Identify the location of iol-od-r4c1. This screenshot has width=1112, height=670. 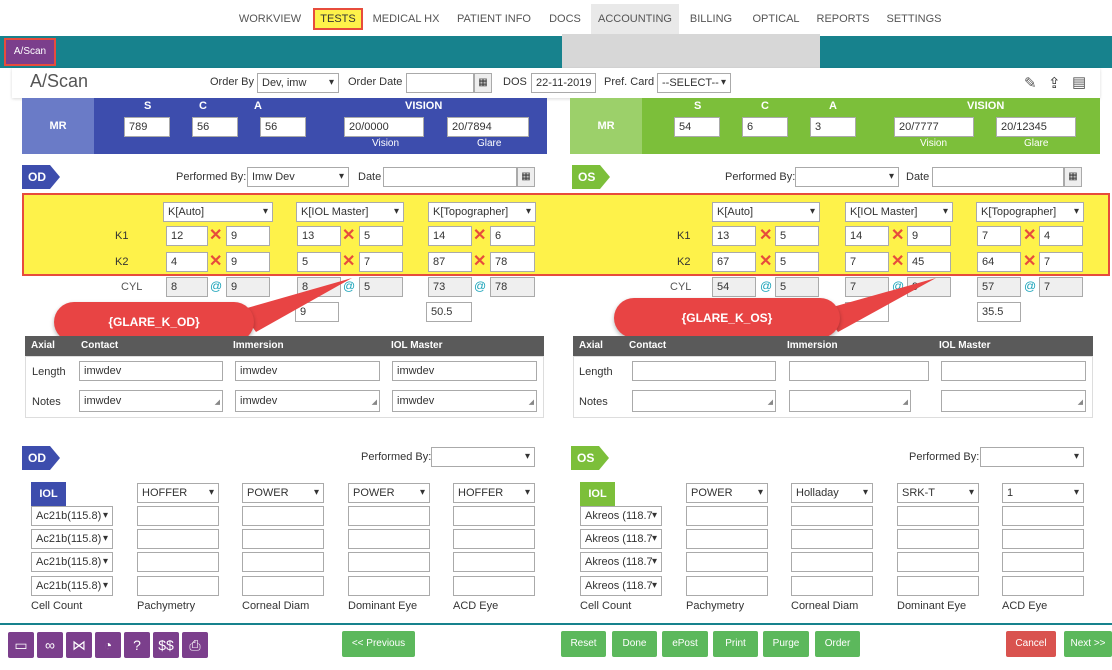
(178, 586).